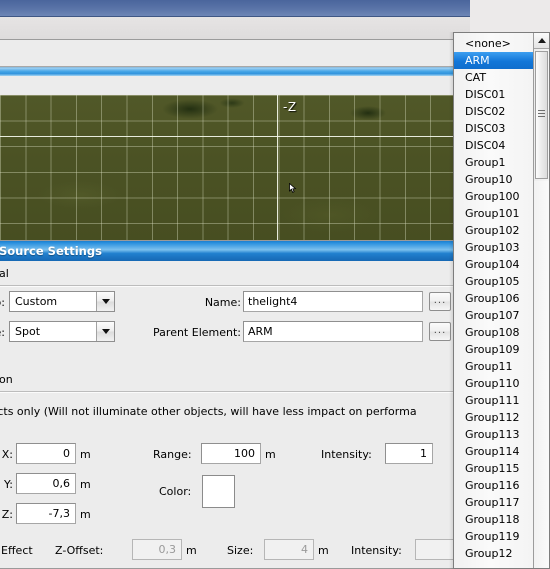  I want to click on label-halo-effect: alo Effect, so click(16, 550).